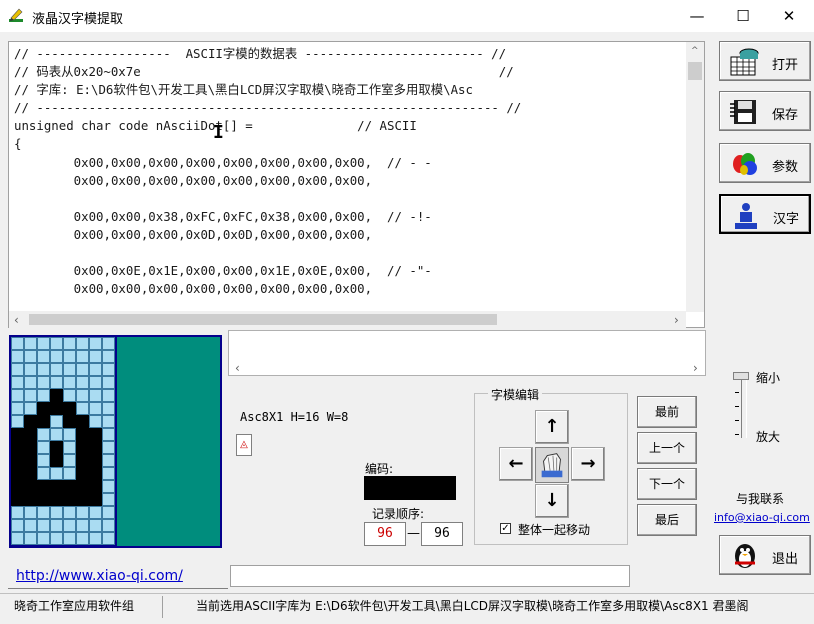  What do you see at coordinates (430, 576) in the screenshot?
I see `bottom-input` at bounding box center [430, 576].